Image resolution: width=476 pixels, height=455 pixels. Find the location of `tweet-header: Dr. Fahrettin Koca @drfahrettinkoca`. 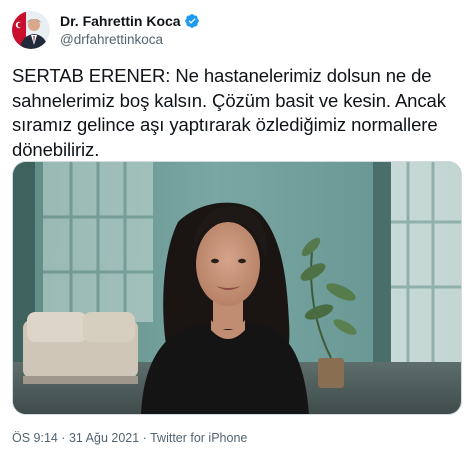

tweet-header: Dr. Fahrettin Koca @drfahrettinkoca is located at coordinates (106, 30).